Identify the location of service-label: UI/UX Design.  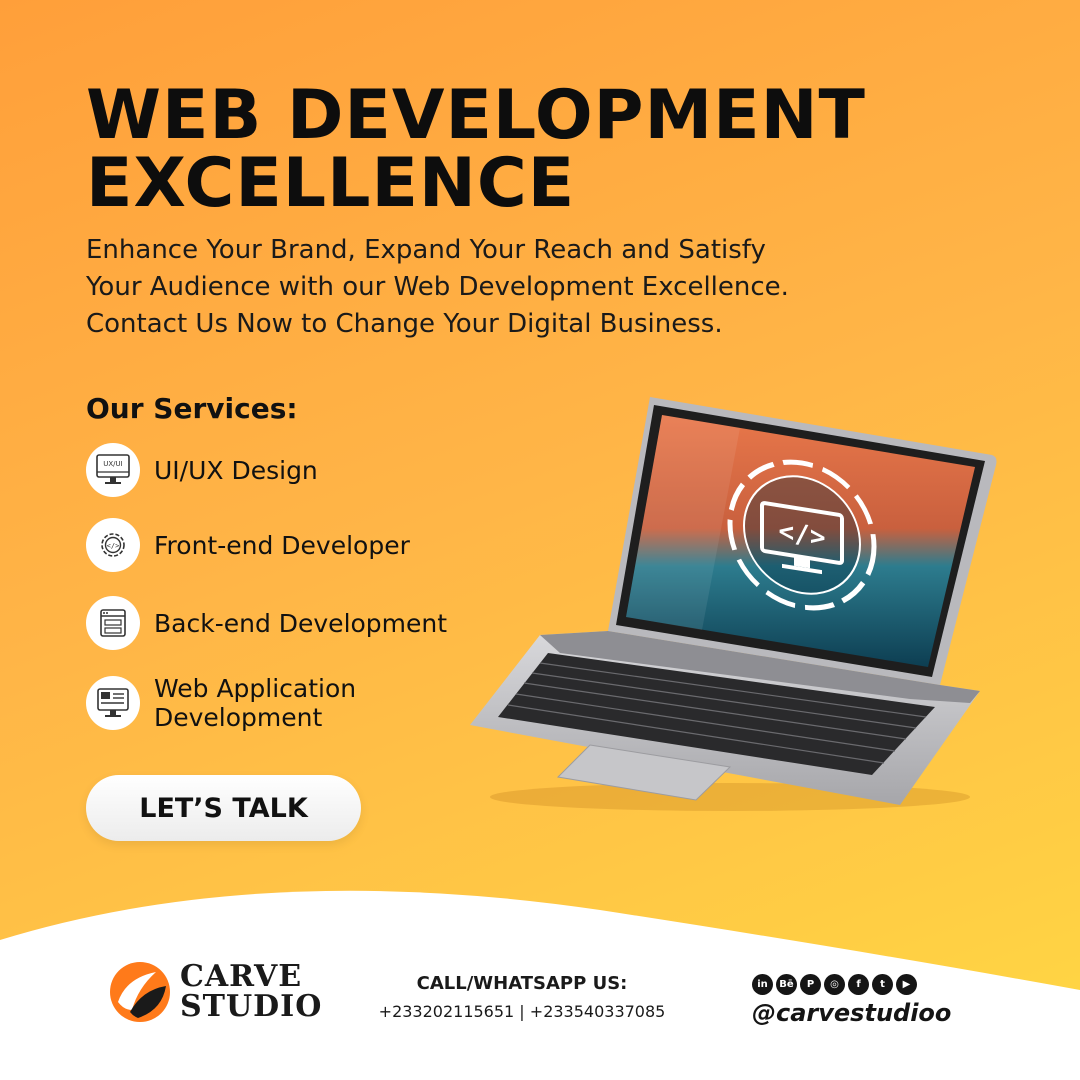
(236, 470).